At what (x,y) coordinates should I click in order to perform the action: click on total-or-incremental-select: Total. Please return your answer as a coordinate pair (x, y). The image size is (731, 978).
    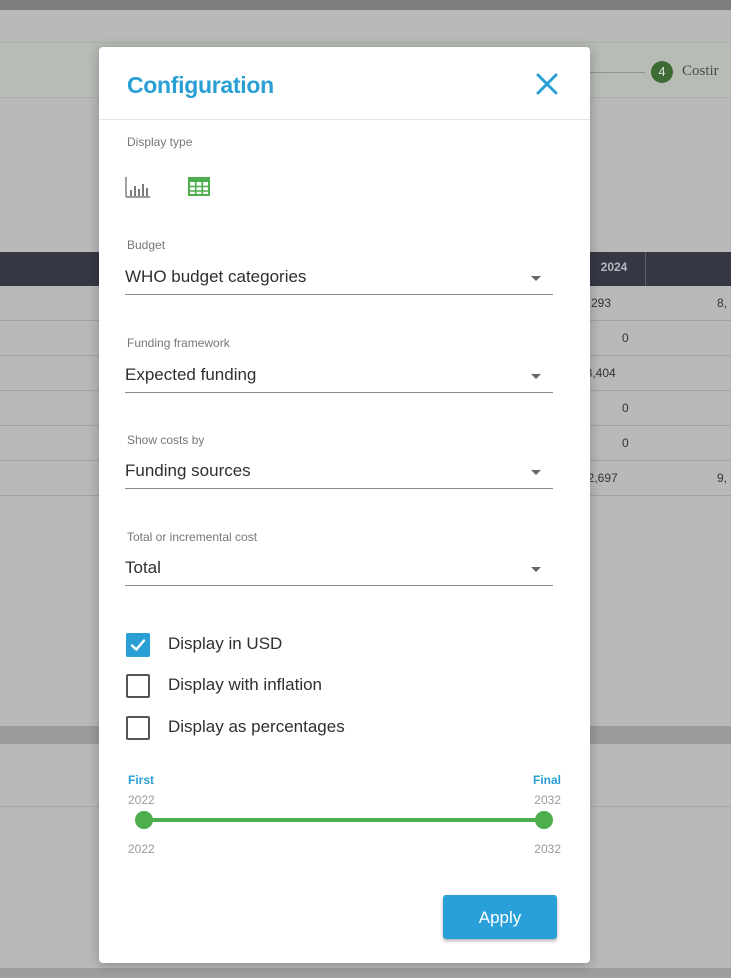
    Looking at the image, I should click on (339, 570).